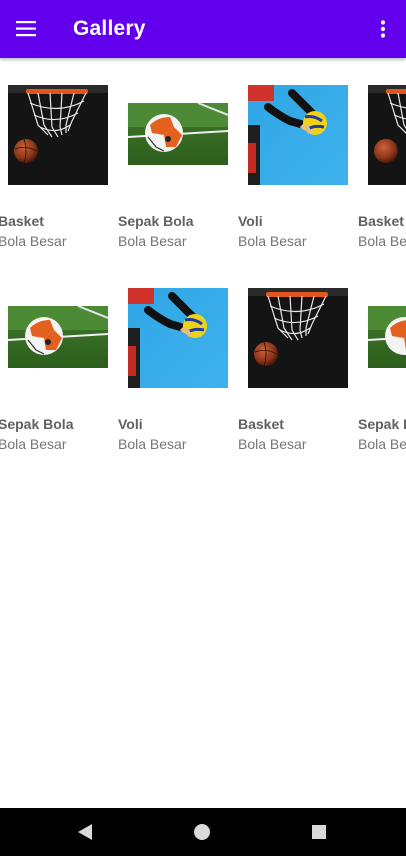  What do you see at coordinates (203, 29) in the screenshot?
I see `app-bar: Gallery` at bounding box center [203, 29].